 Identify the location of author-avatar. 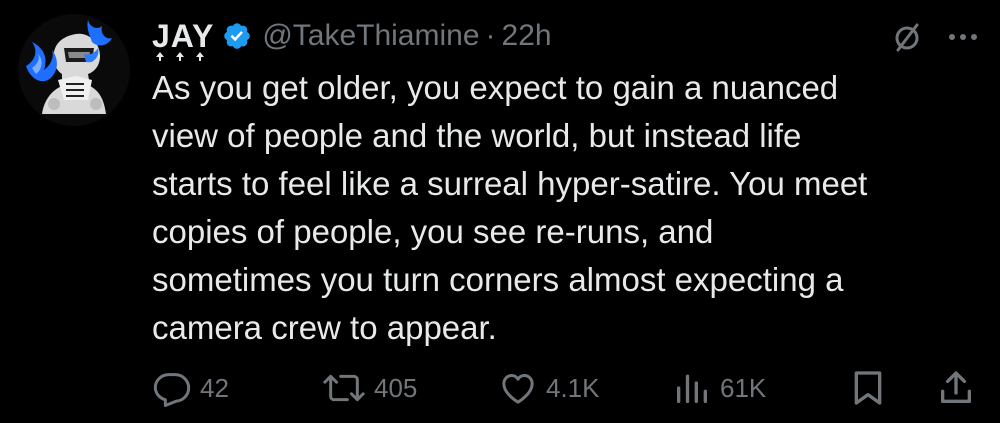
(74, 70).